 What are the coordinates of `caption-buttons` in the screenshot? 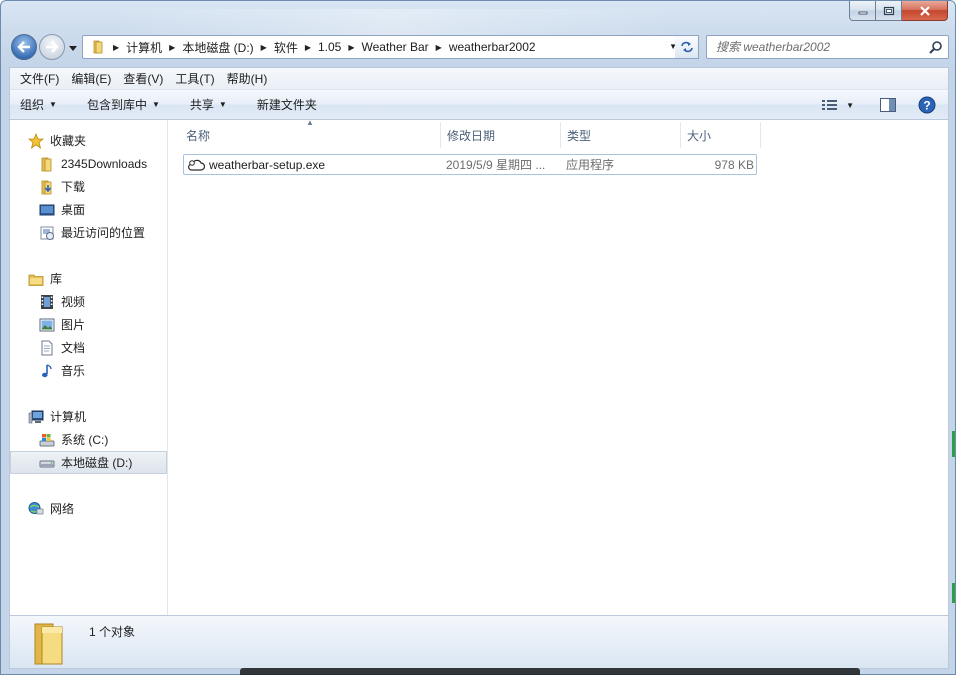 It's located at (898, 11).